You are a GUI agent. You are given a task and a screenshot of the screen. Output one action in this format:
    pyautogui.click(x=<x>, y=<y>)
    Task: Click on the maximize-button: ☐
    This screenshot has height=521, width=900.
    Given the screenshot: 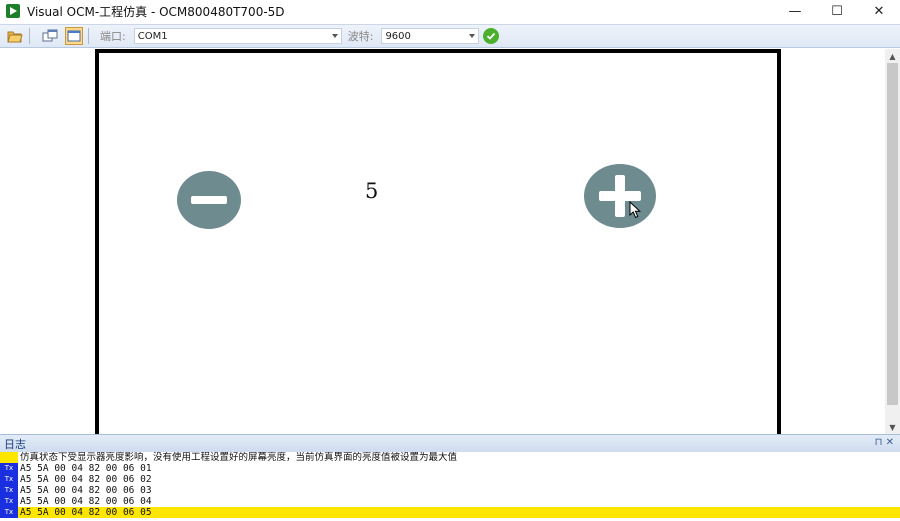 What is the action you would take?
    pyautogui.click(x=837, y=11)
    